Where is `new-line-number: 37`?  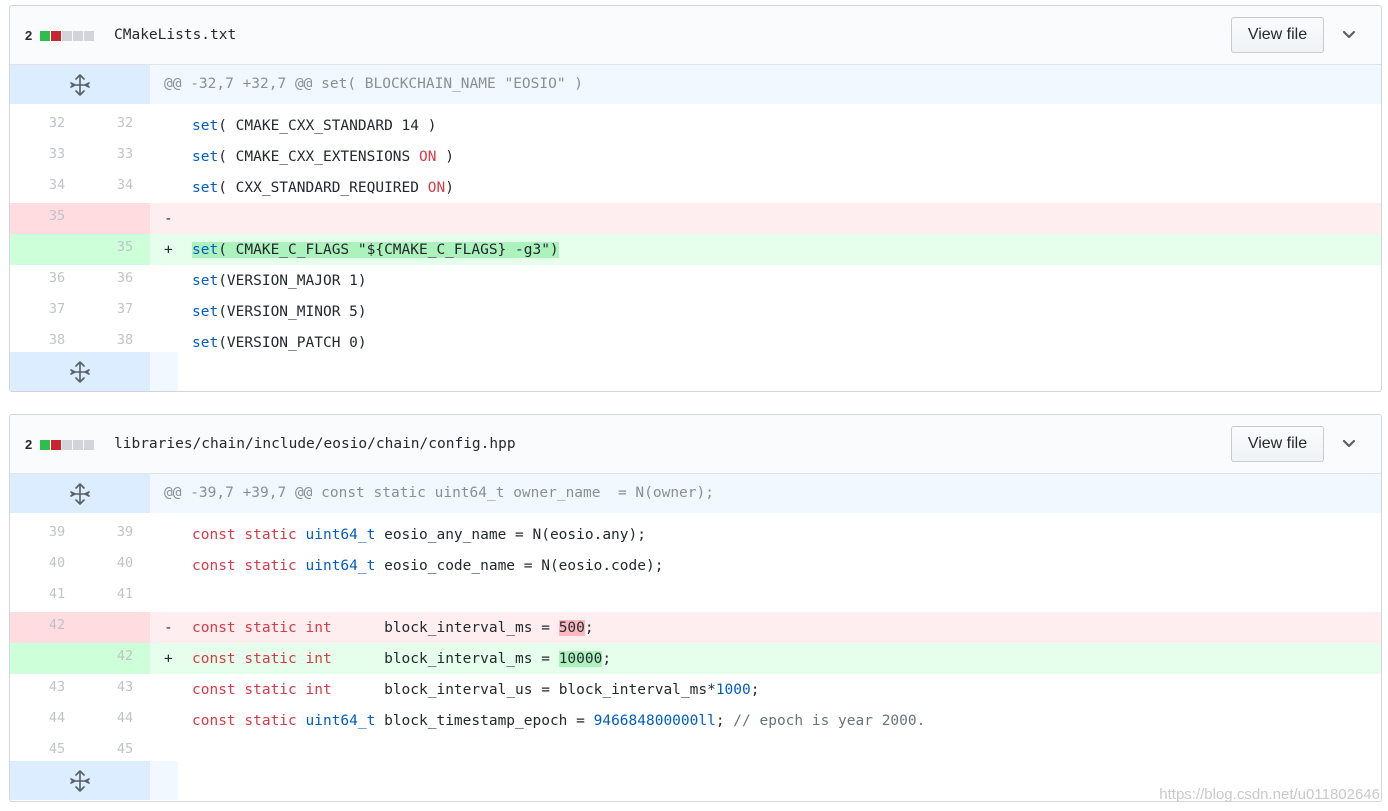 new-line-number: 37 is located at coordinates (125, 311).